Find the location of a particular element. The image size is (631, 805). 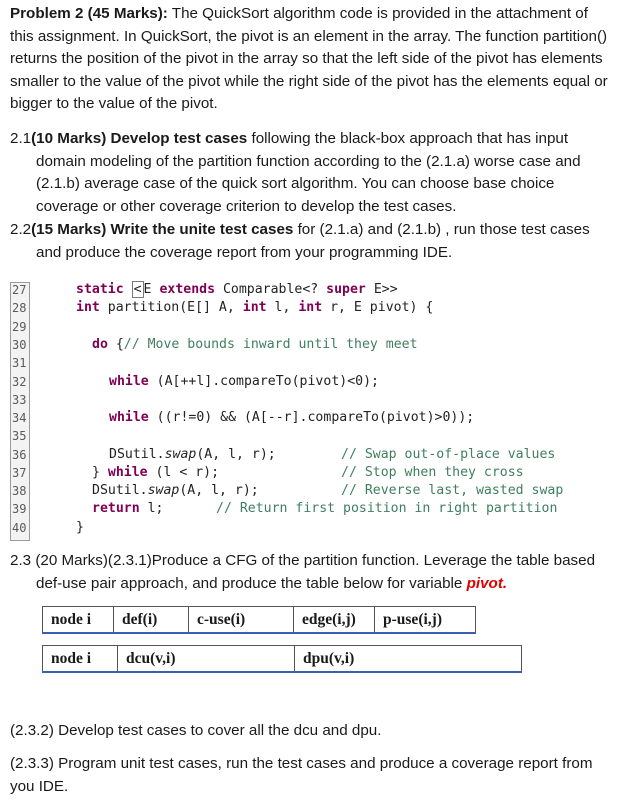

line-number: 28 is located at coordinates (19, 308).